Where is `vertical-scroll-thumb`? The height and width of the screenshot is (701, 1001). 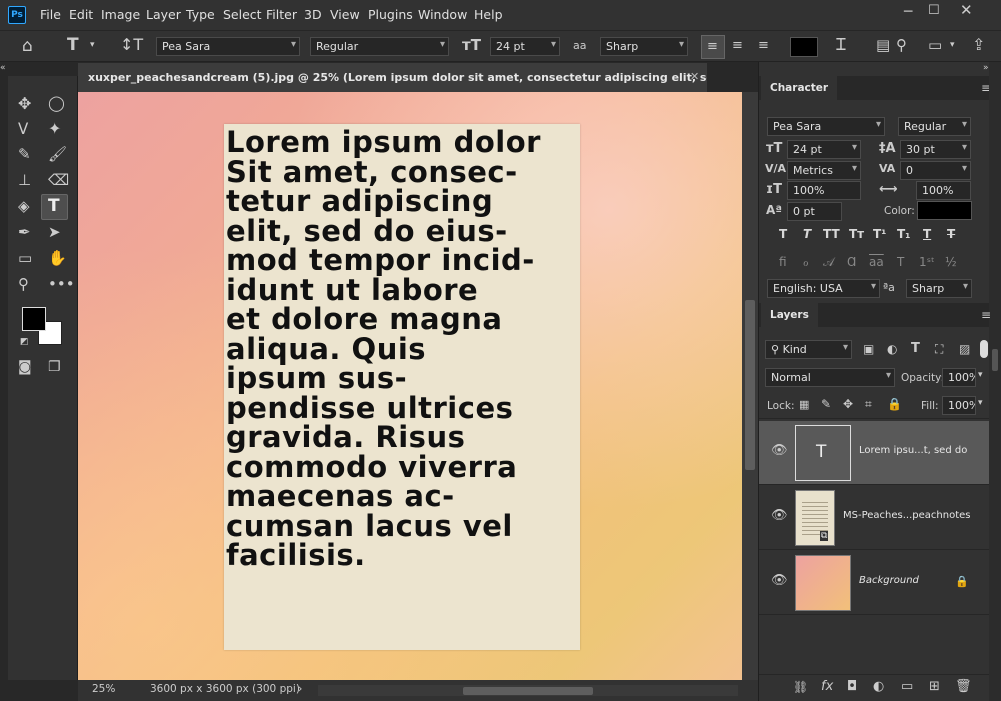
vertical-scroll-thumb is located at coordinates (750, 385).